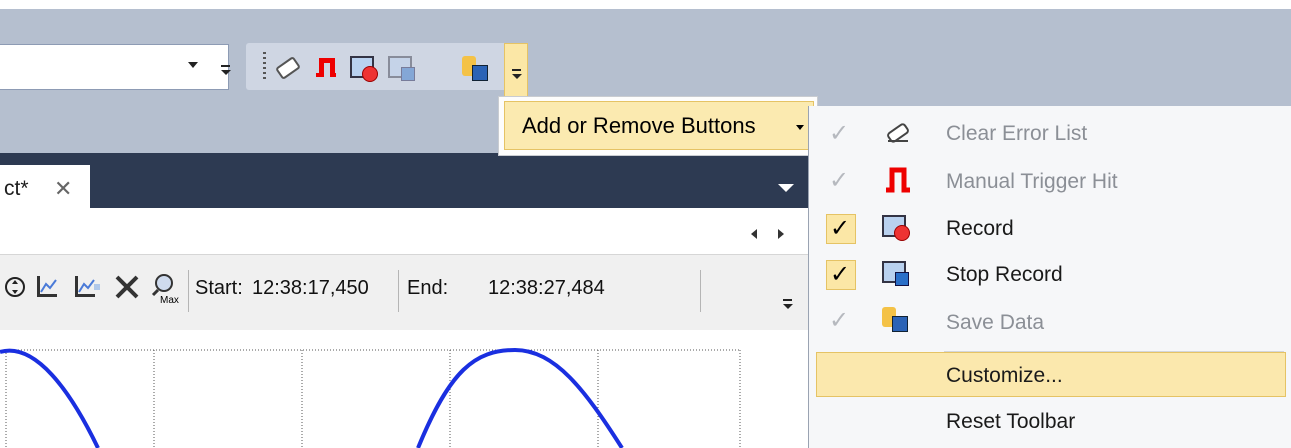 This screenshot has width=1291, height=448. Describe the element at coordinates (370, 397) in the screenshot. I see `signal-chart` at that location.